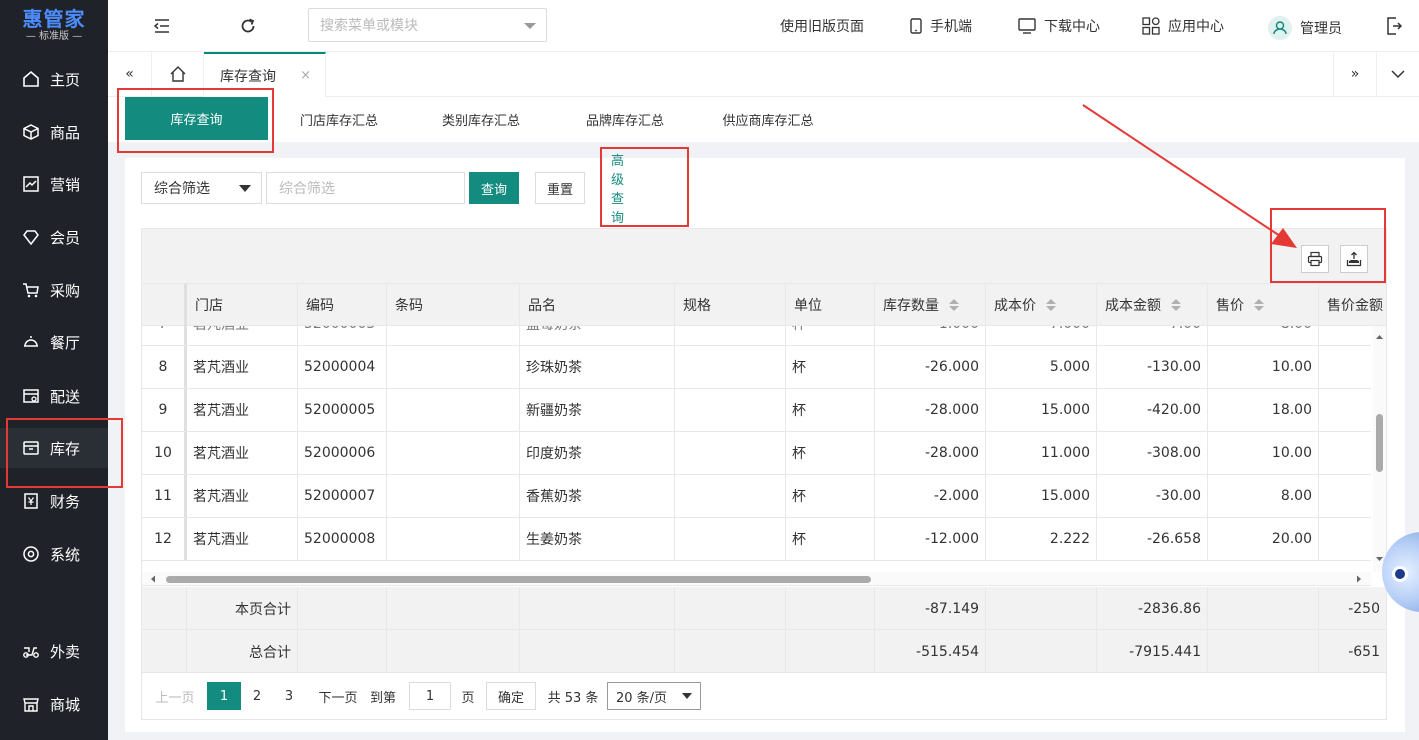  What do you see at coordinates (1059, 26) in the screenshot?
I see `download-center-link: 下载中心` at bounding box center [1059, 26].